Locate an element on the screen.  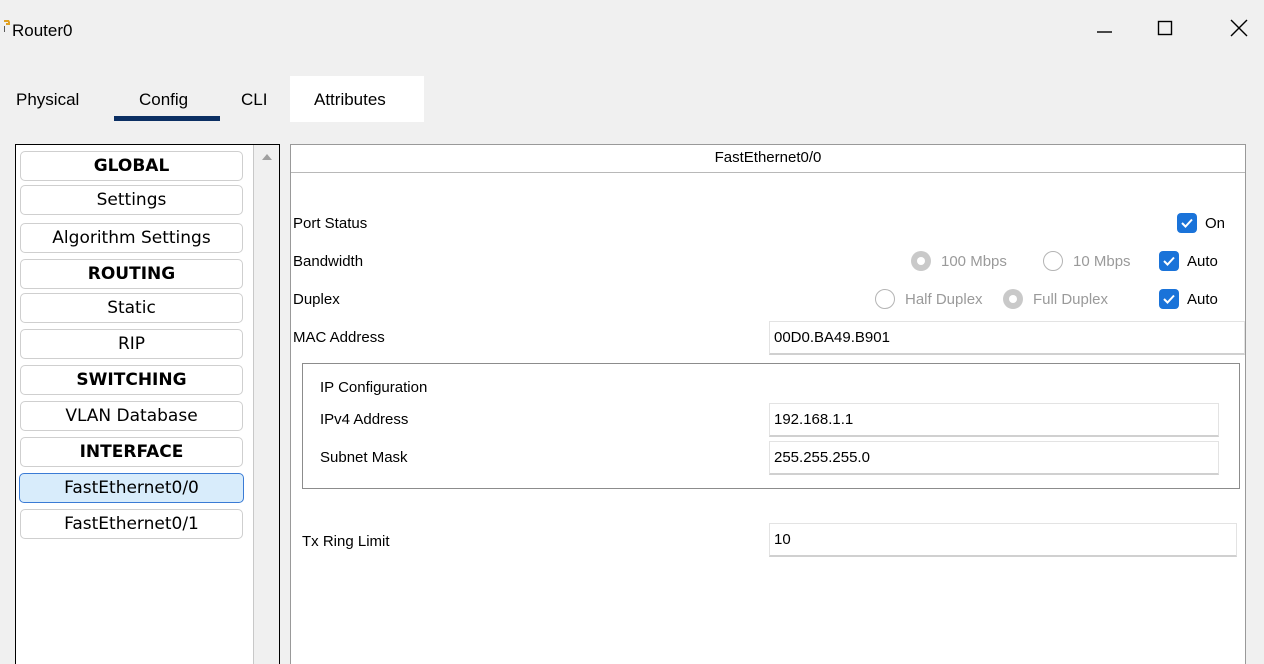
ip-configuration-title: IP Configuration is located at coordinates (374, 387).